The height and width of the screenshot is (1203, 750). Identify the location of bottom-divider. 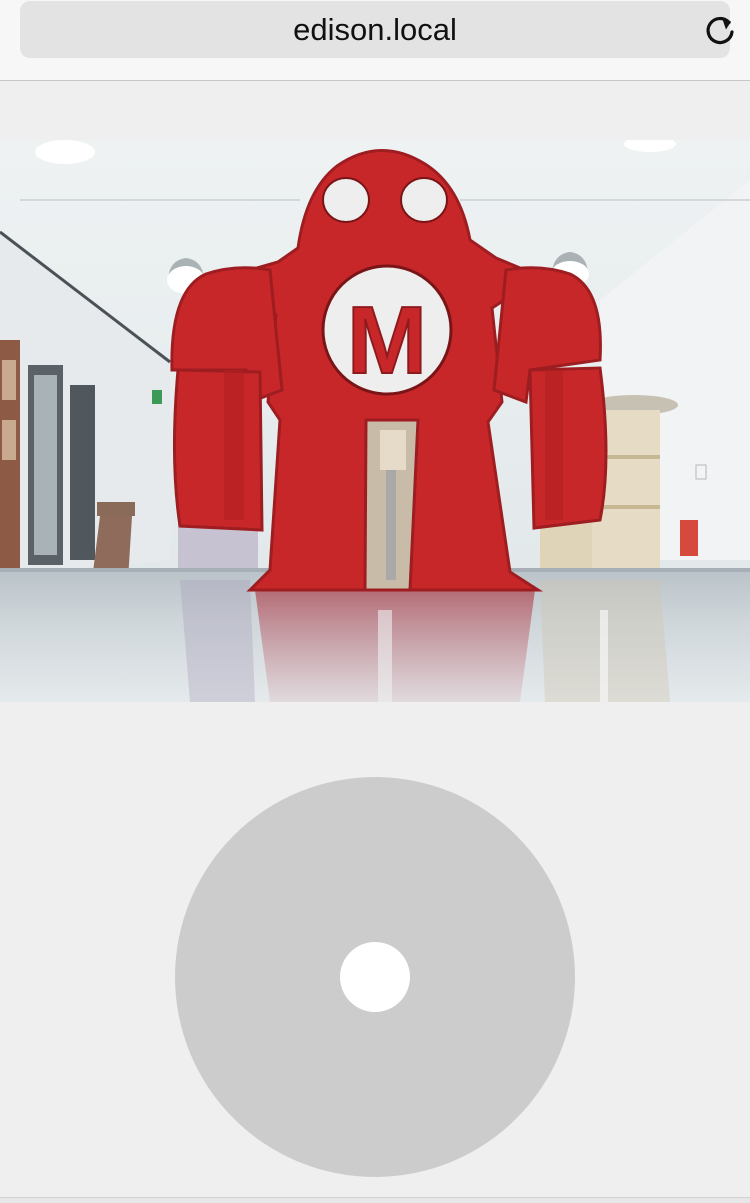
(375, 1200).